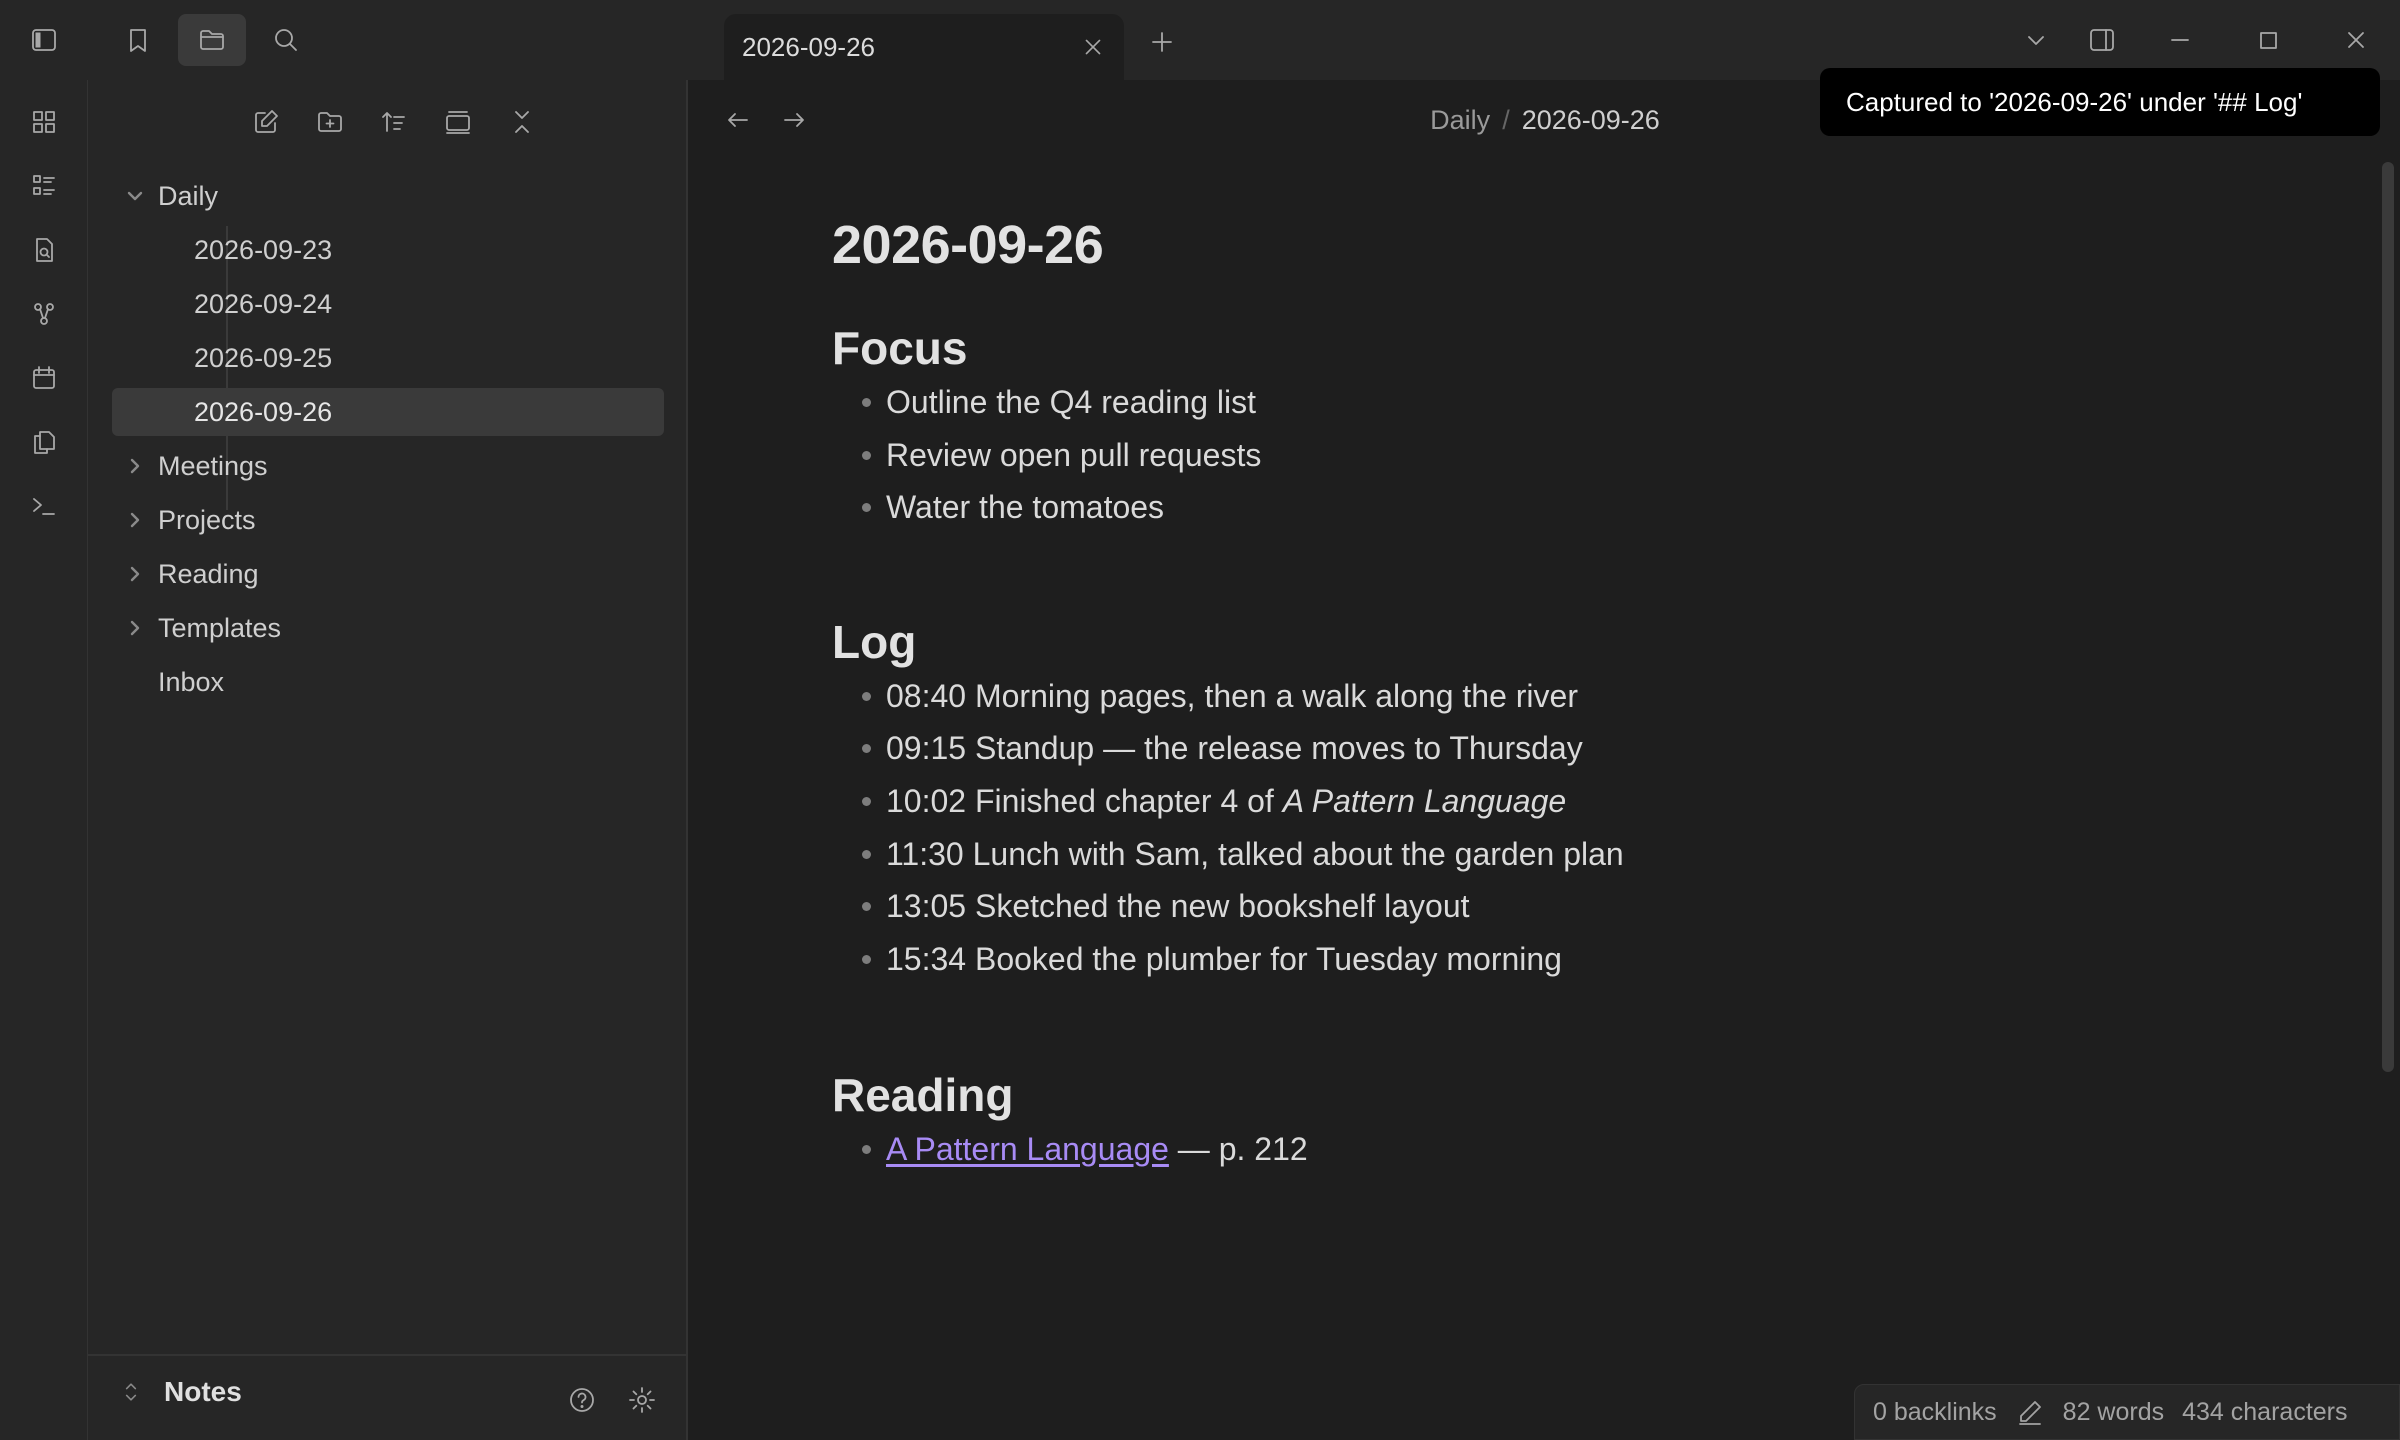  I want to click on search-icon, so click(286, 40).